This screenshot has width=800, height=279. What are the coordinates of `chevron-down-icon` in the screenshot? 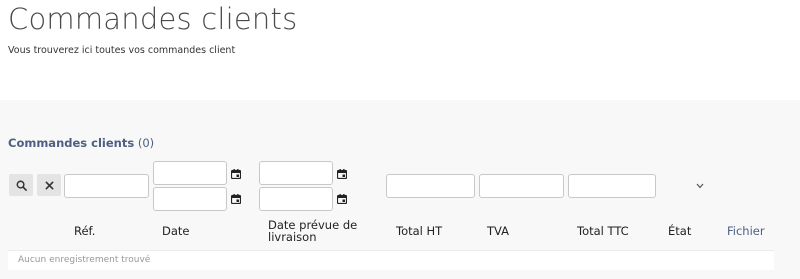 It's located at (700, 186).